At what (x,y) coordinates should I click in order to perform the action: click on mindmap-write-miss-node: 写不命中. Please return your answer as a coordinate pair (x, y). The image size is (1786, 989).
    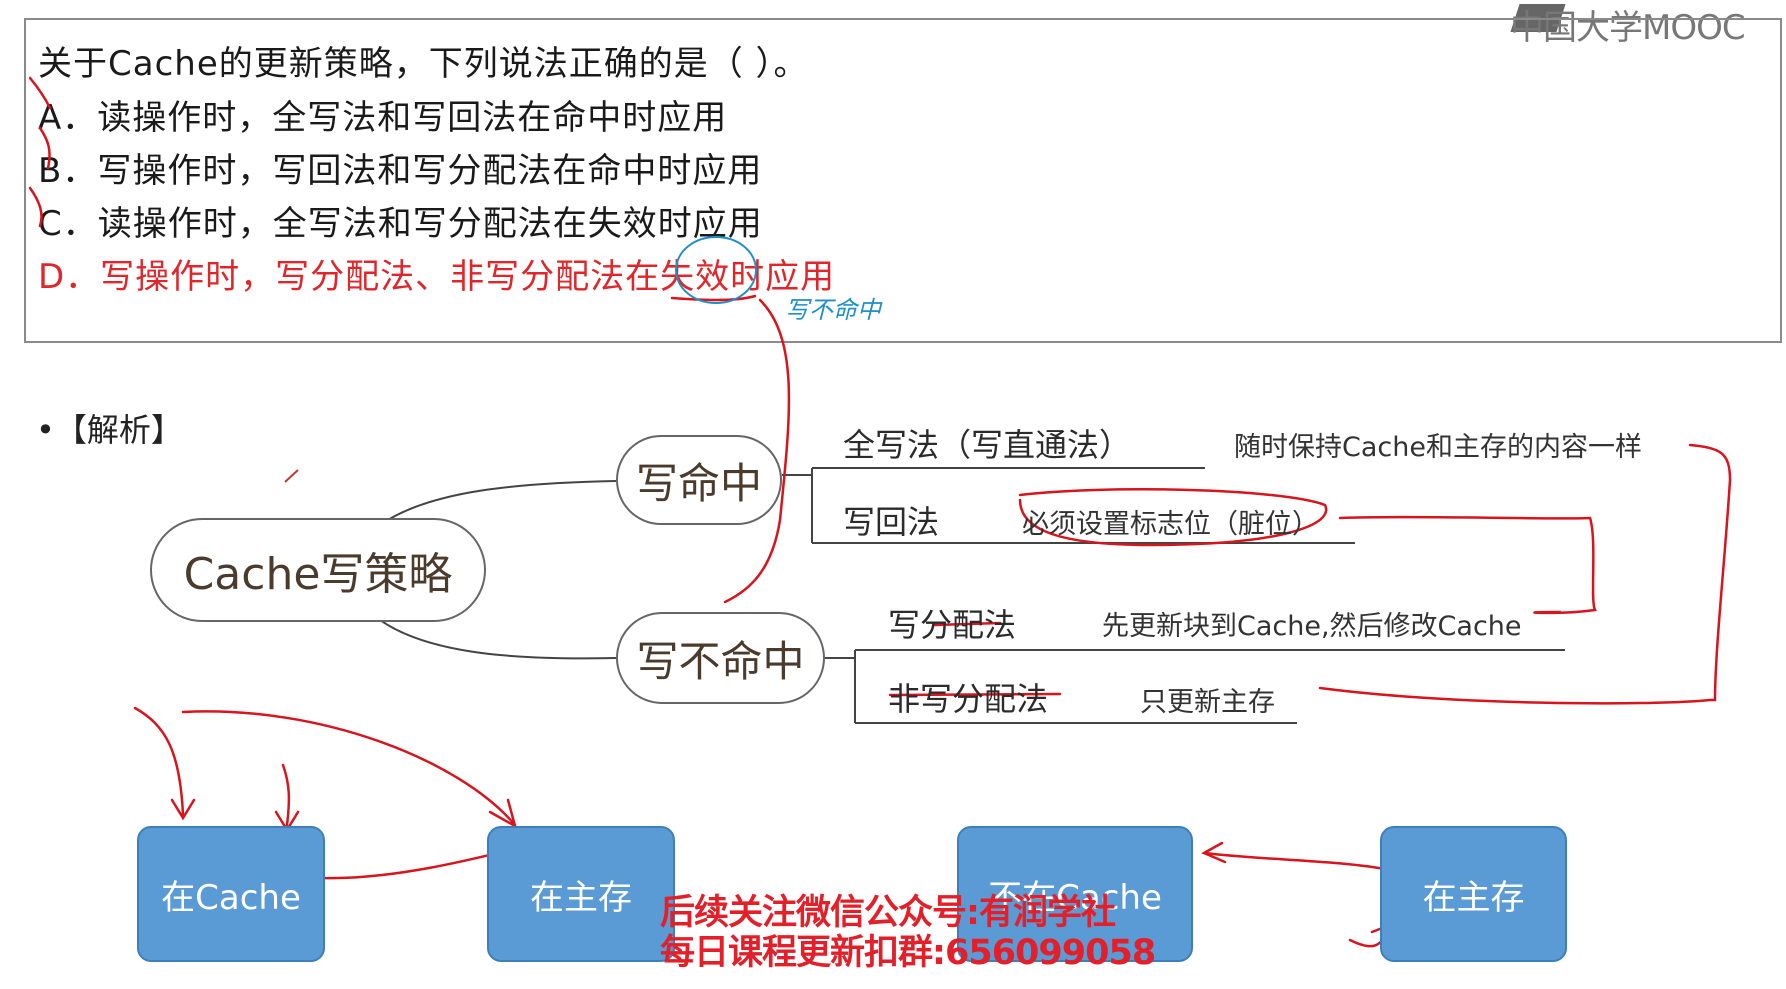
    Looking at the image, I should click on (720, 658).